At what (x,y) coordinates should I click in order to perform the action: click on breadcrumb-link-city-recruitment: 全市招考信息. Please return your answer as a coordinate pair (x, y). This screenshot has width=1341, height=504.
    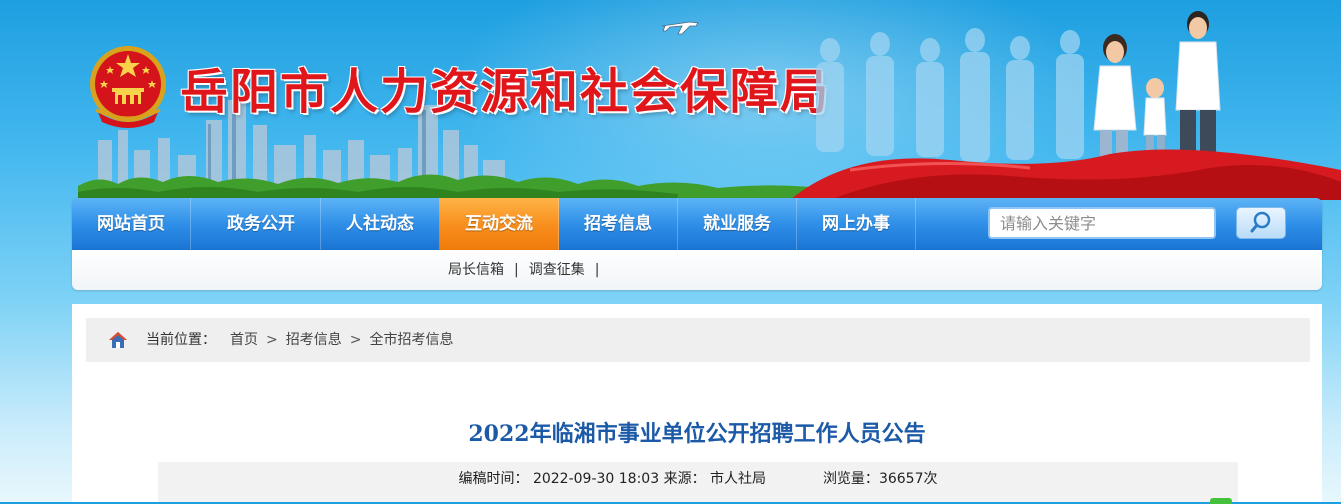
    Looking at the image, I should click on (411, 340).